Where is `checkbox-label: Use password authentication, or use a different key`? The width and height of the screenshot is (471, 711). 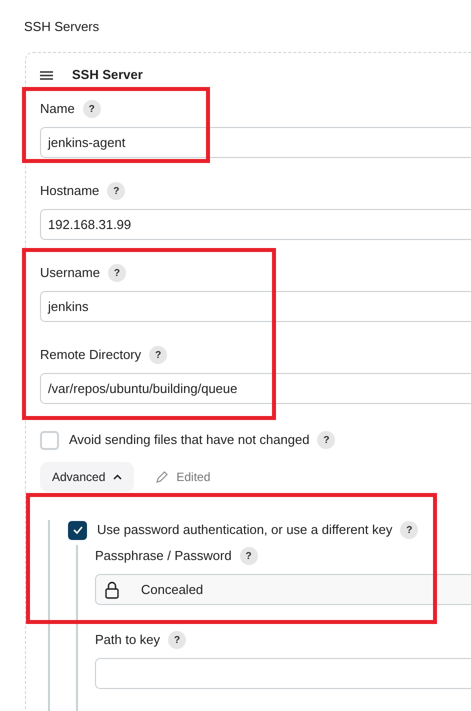 checkbox-label: Use password authentication, or use a different key is located at coordinates (244, 530).